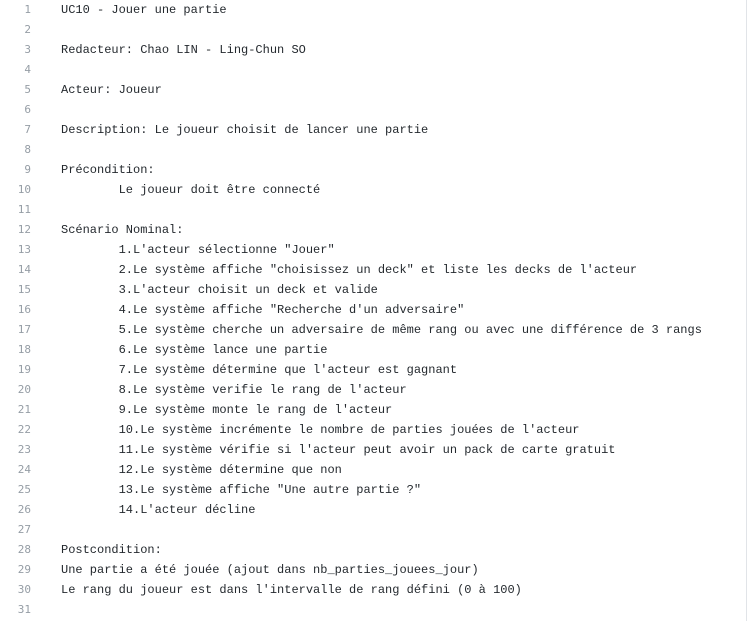 This screenshot has height=621, width=748. Describe the element at coordinates (20, 410) in the screenshot. I see `line-number: 21` at that location.